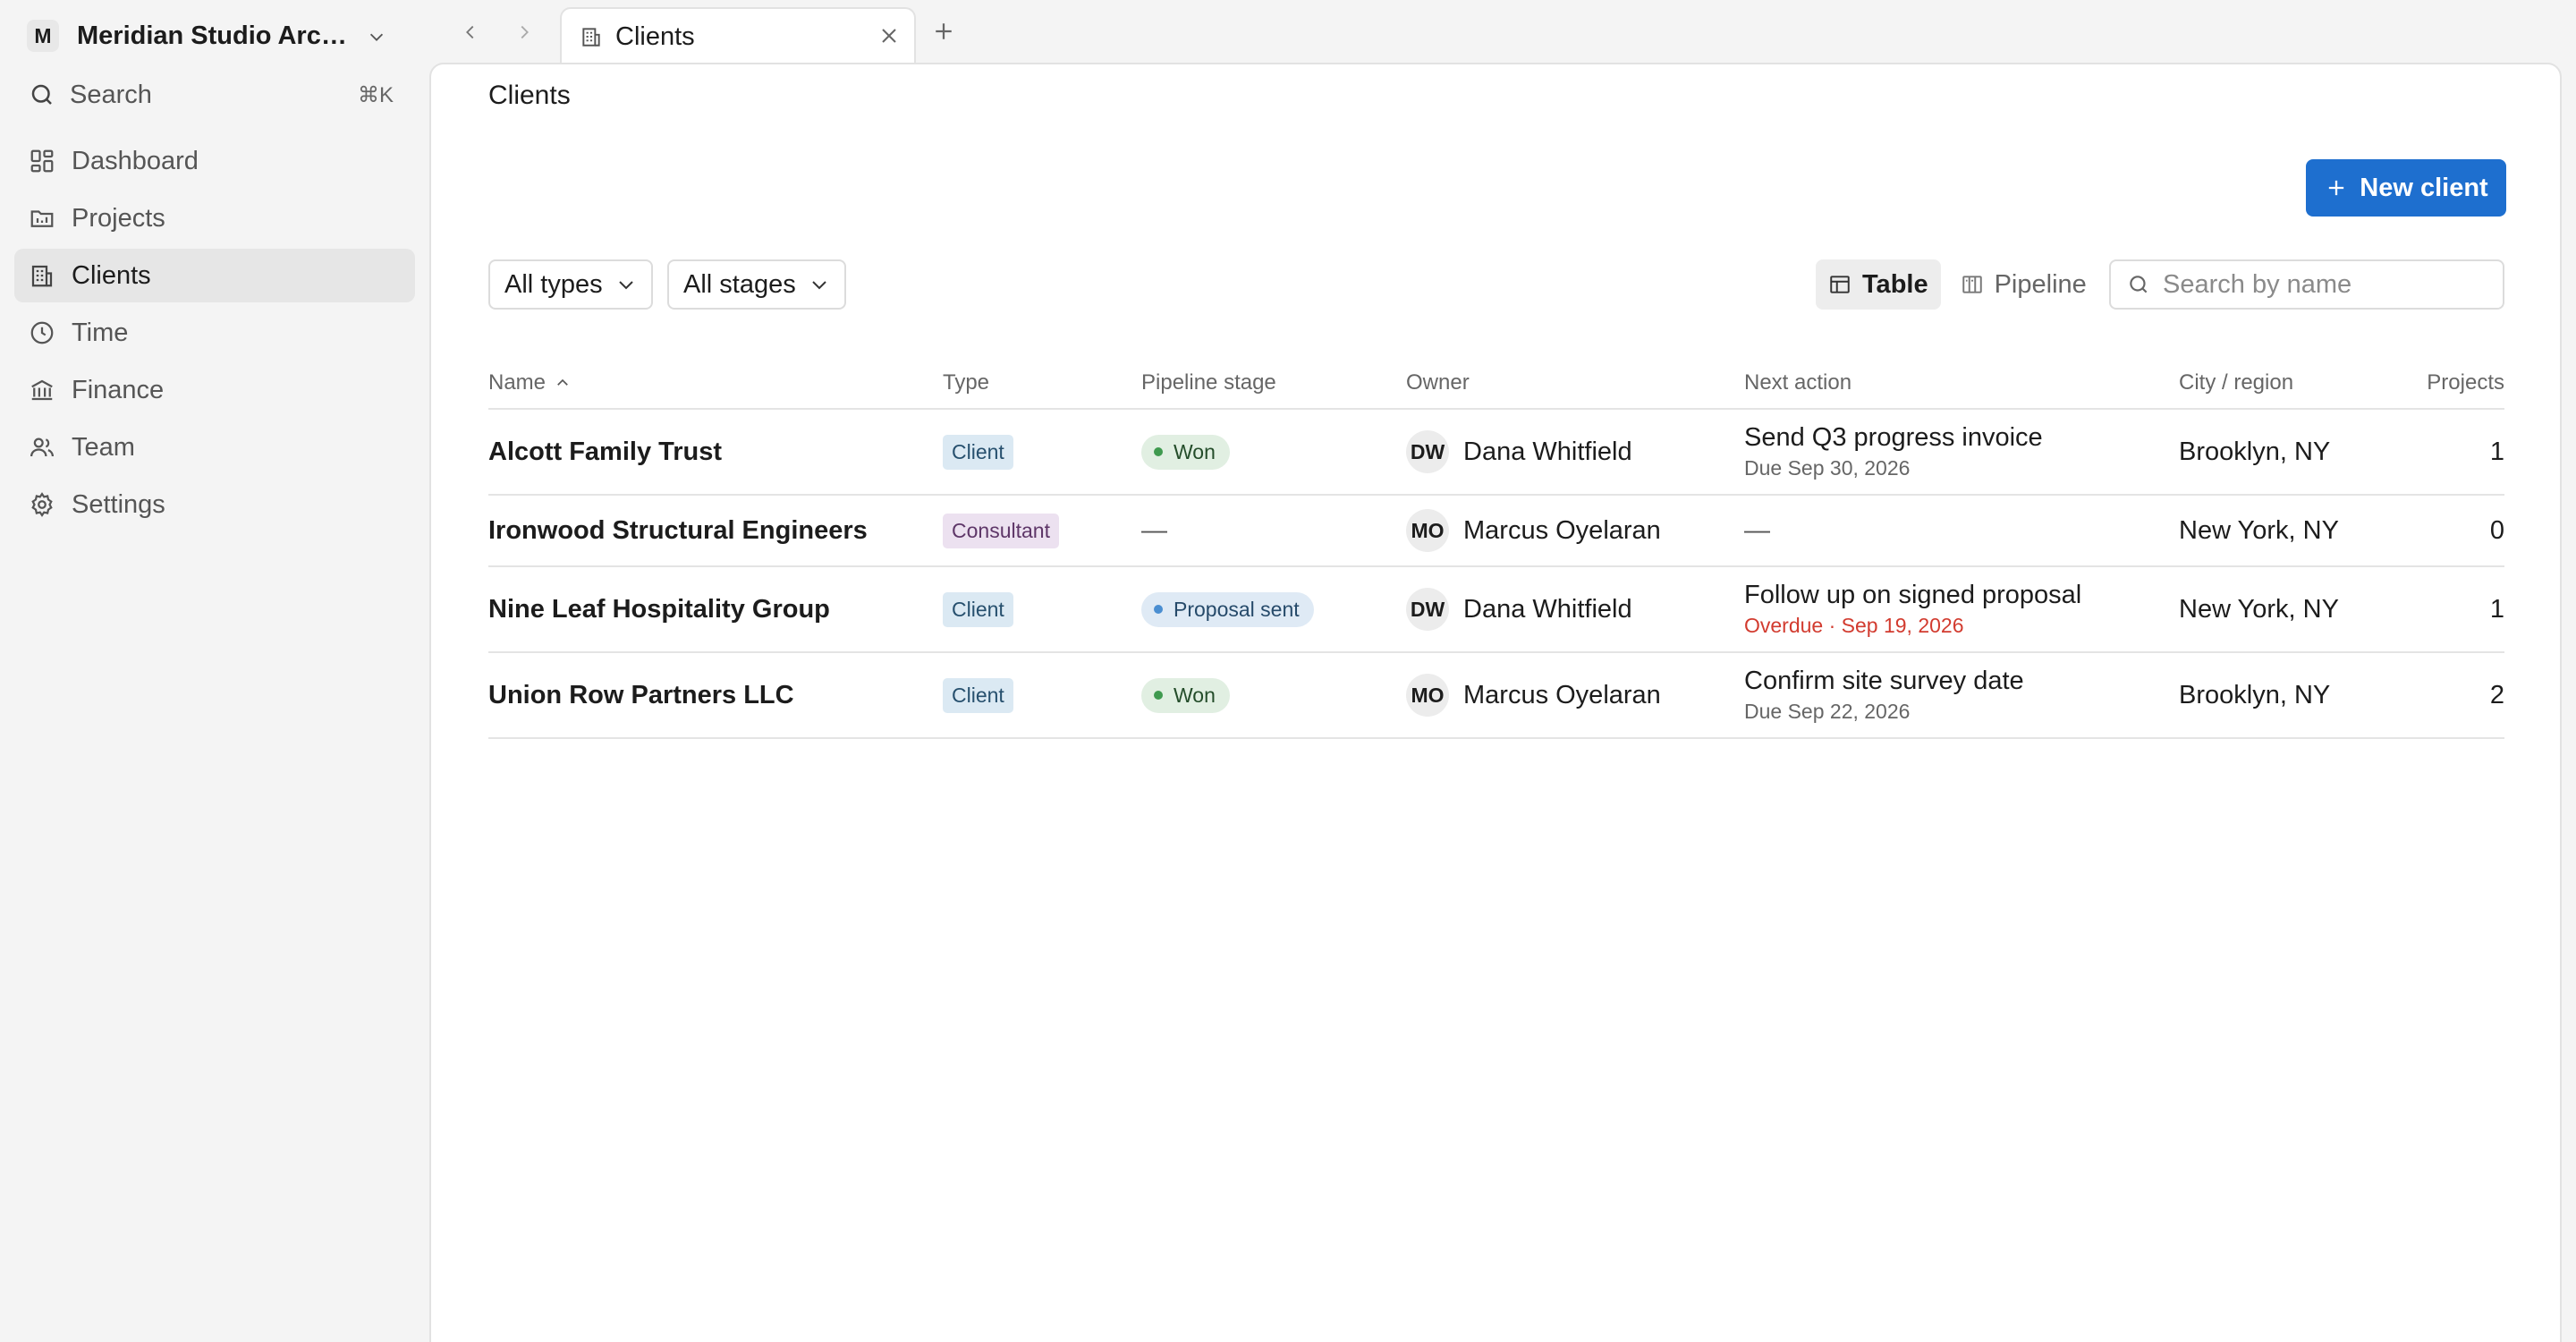 The width and height of the screenshot is (2576, 1342). I want to click on new-client-label: New client, so click(2424, 188).